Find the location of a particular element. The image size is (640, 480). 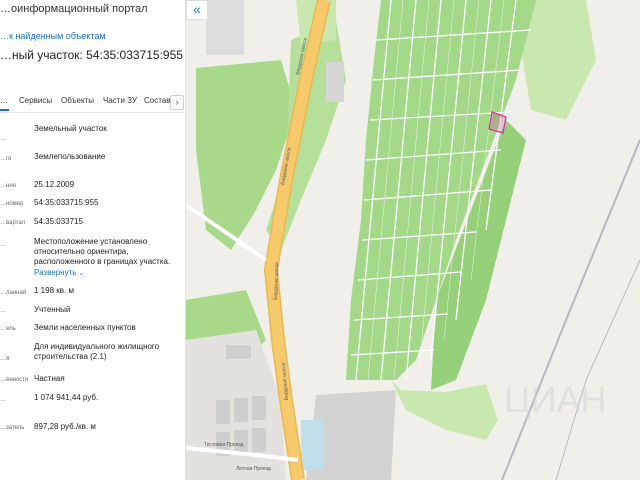

tab-divider is located at coordinates (92, 112).